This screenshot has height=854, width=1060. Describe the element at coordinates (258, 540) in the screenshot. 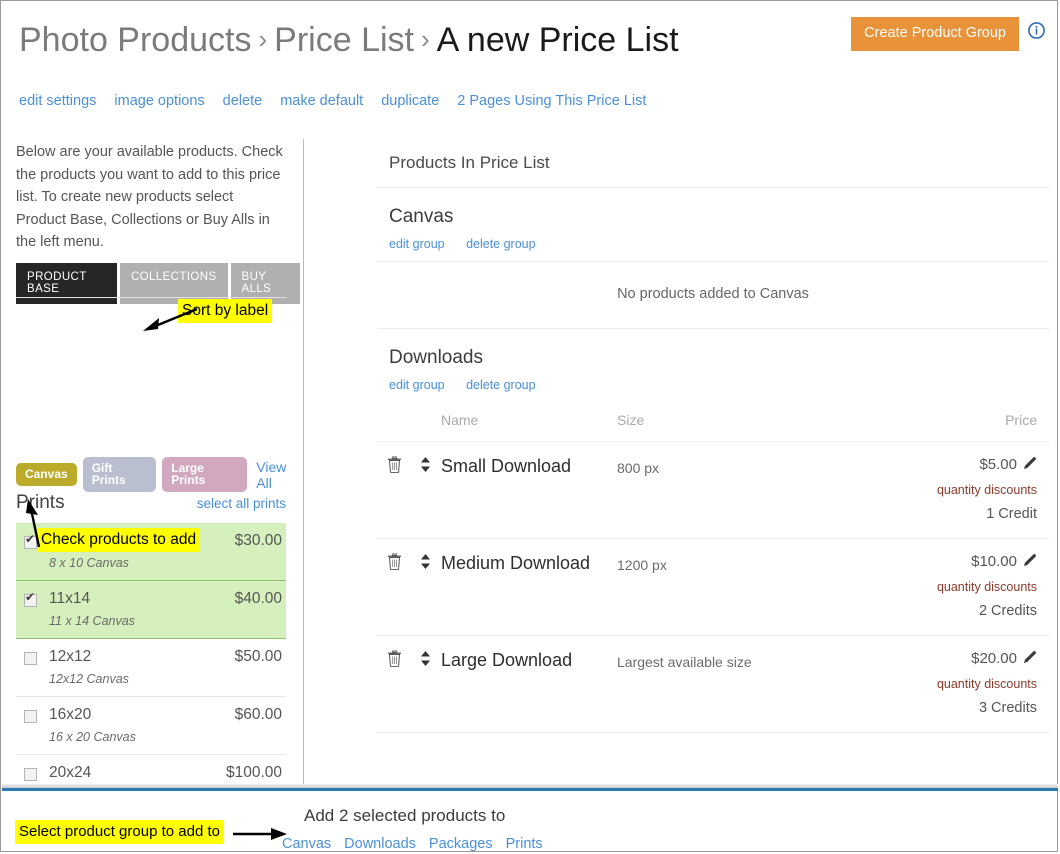

I see `product-price: $30.00` at that location.